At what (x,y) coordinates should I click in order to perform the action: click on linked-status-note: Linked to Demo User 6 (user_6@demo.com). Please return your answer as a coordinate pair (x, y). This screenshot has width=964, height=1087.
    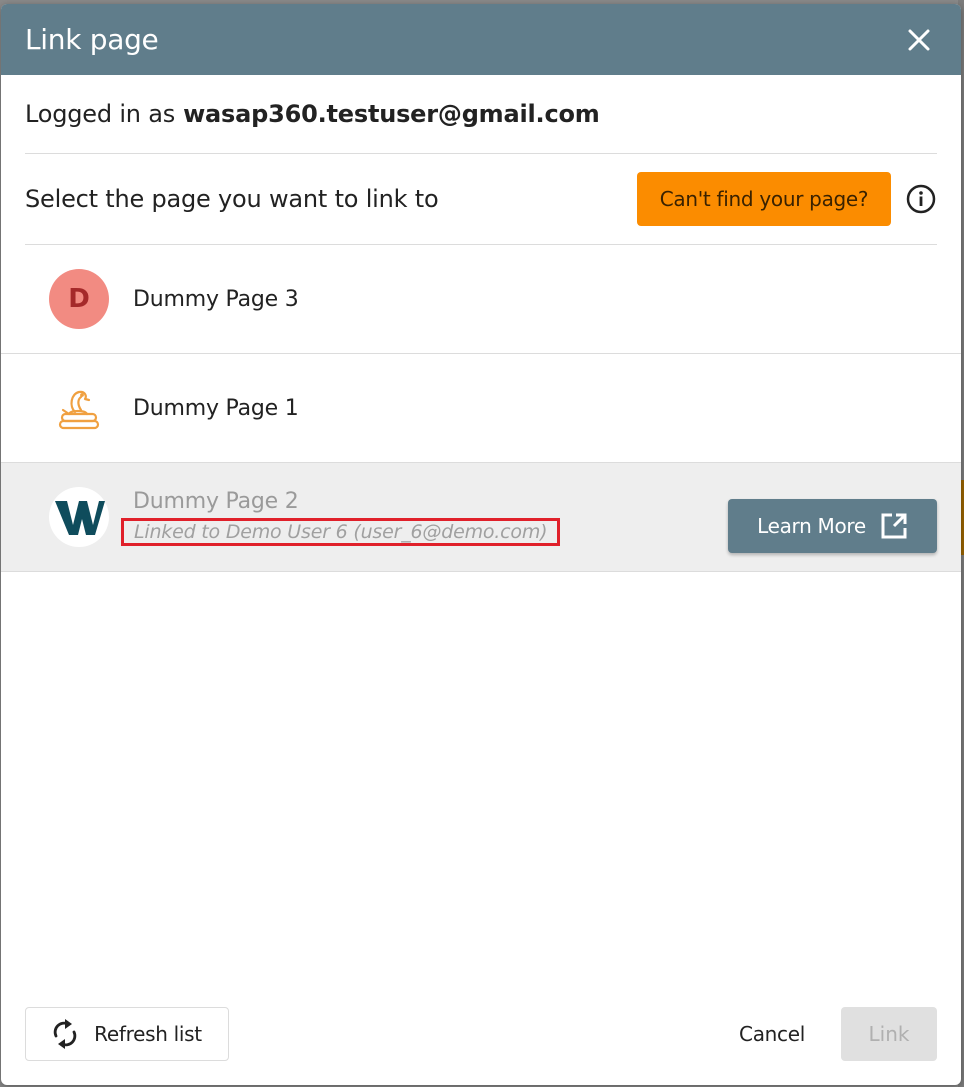
    Looking at the image, I should click on (341, 531).